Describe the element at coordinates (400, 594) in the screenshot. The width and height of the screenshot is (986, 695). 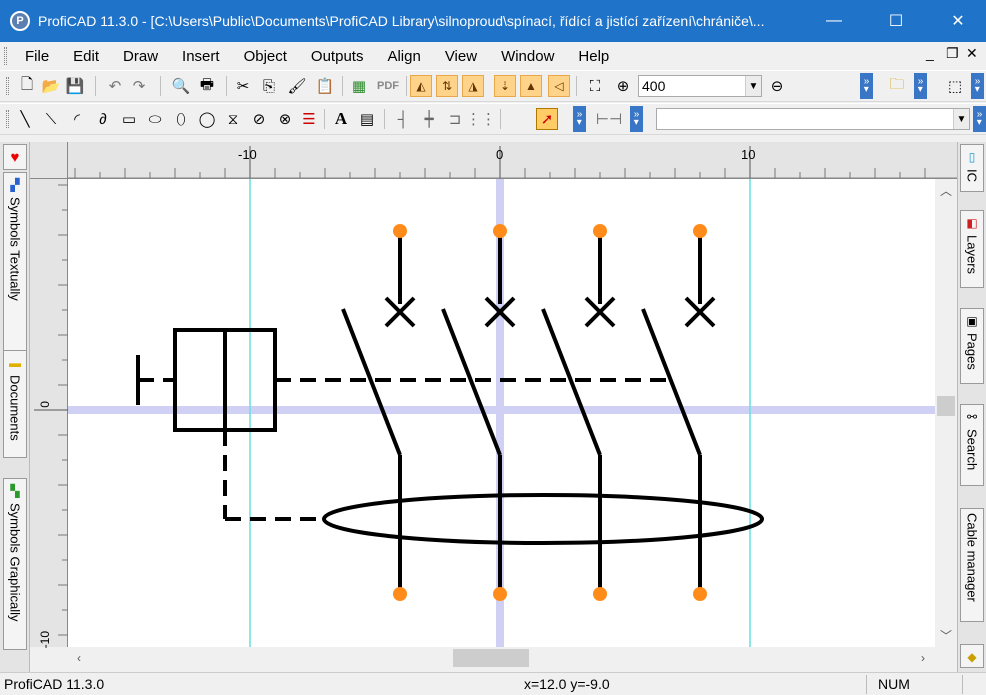
I see `pin-1-bottom` at that location.